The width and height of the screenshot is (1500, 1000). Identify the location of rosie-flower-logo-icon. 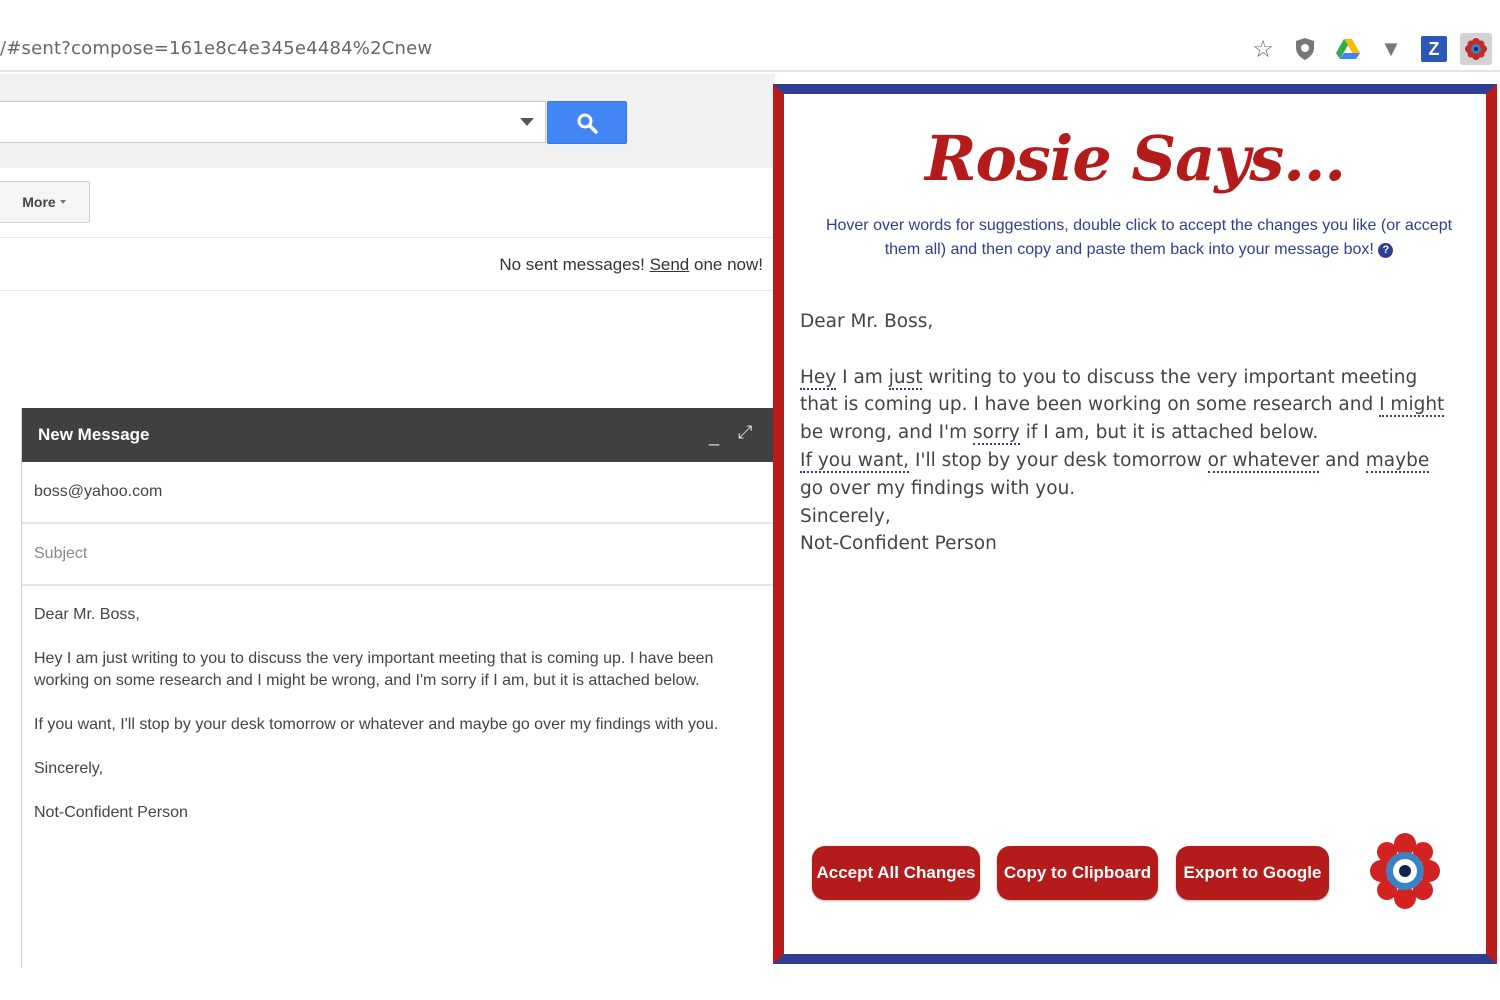
(1405, 871).